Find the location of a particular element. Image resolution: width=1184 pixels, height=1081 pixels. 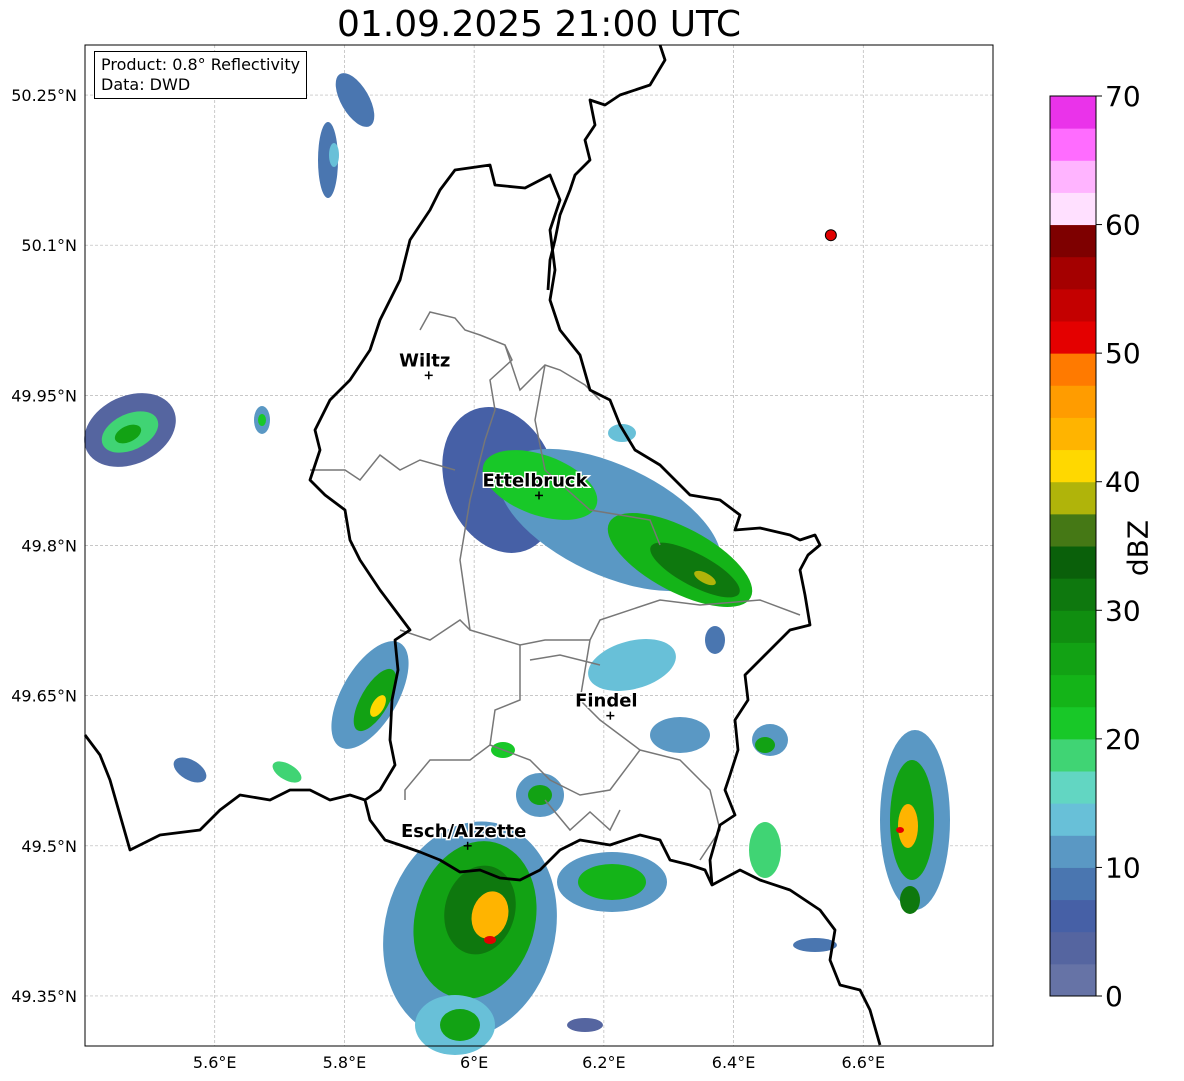

lat-tick-label: 50.1°N is located at coordinates (49, 245).